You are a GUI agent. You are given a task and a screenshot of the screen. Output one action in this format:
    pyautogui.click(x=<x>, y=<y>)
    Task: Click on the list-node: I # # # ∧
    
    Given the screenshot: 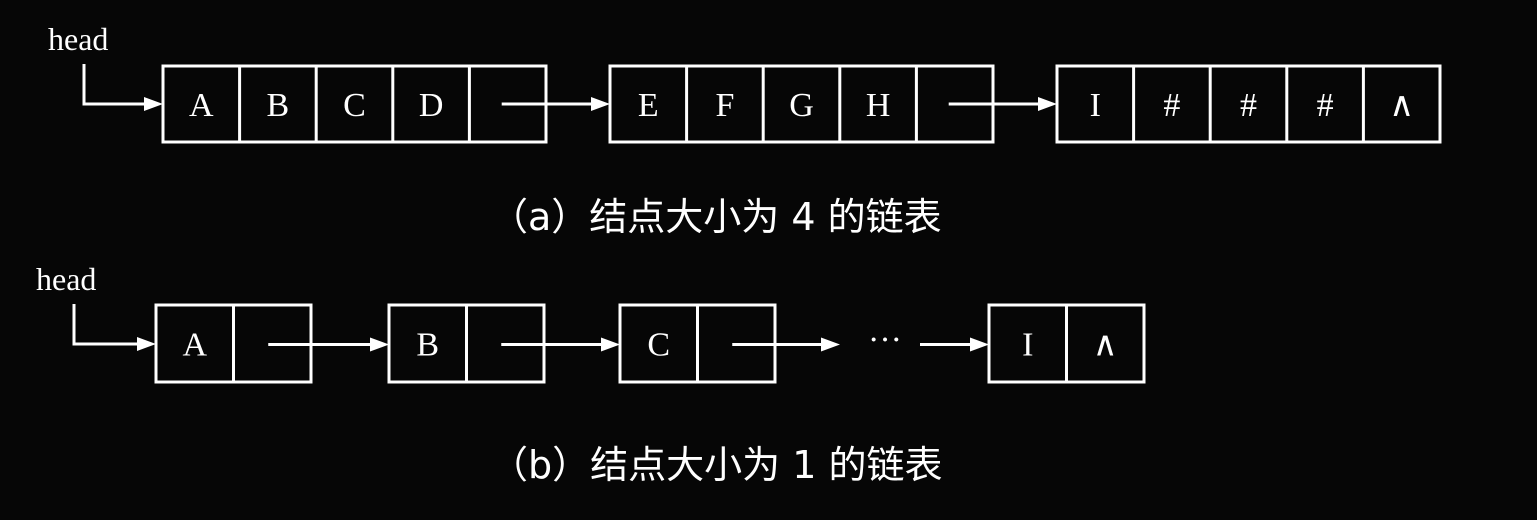 What is the action you would take?
    pyautogui.click(x=1248, y=104)
    